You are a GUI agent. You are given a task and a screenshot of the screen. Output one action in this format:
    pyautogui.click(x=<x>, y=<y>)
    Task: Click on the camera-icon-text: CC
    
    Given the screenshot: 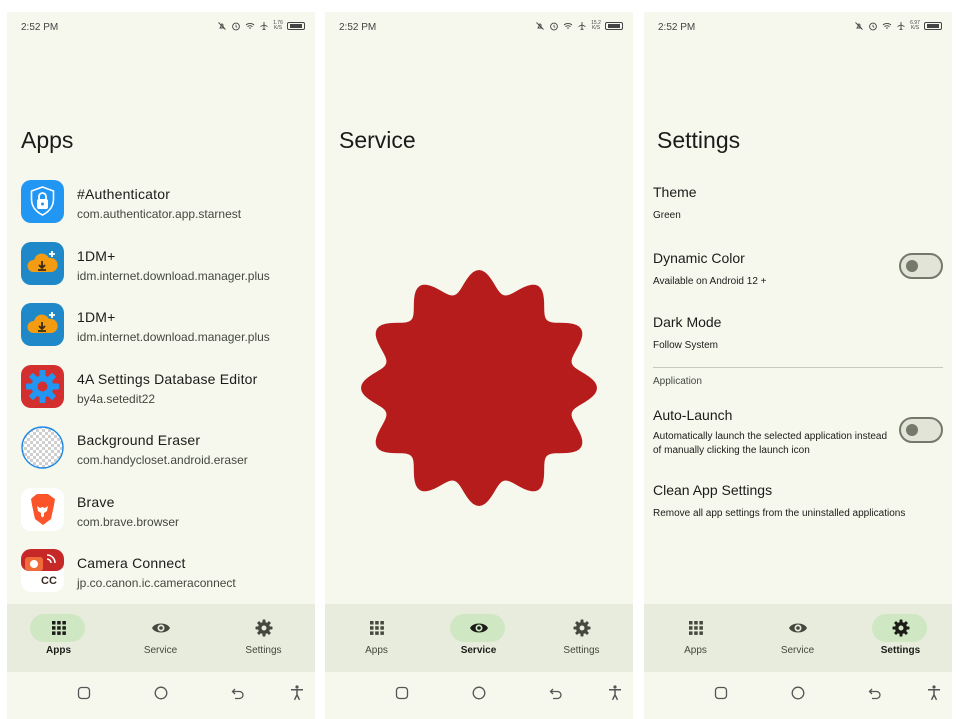 What is the action you would take?
    pyautogui.click(x=49, y=581)
    